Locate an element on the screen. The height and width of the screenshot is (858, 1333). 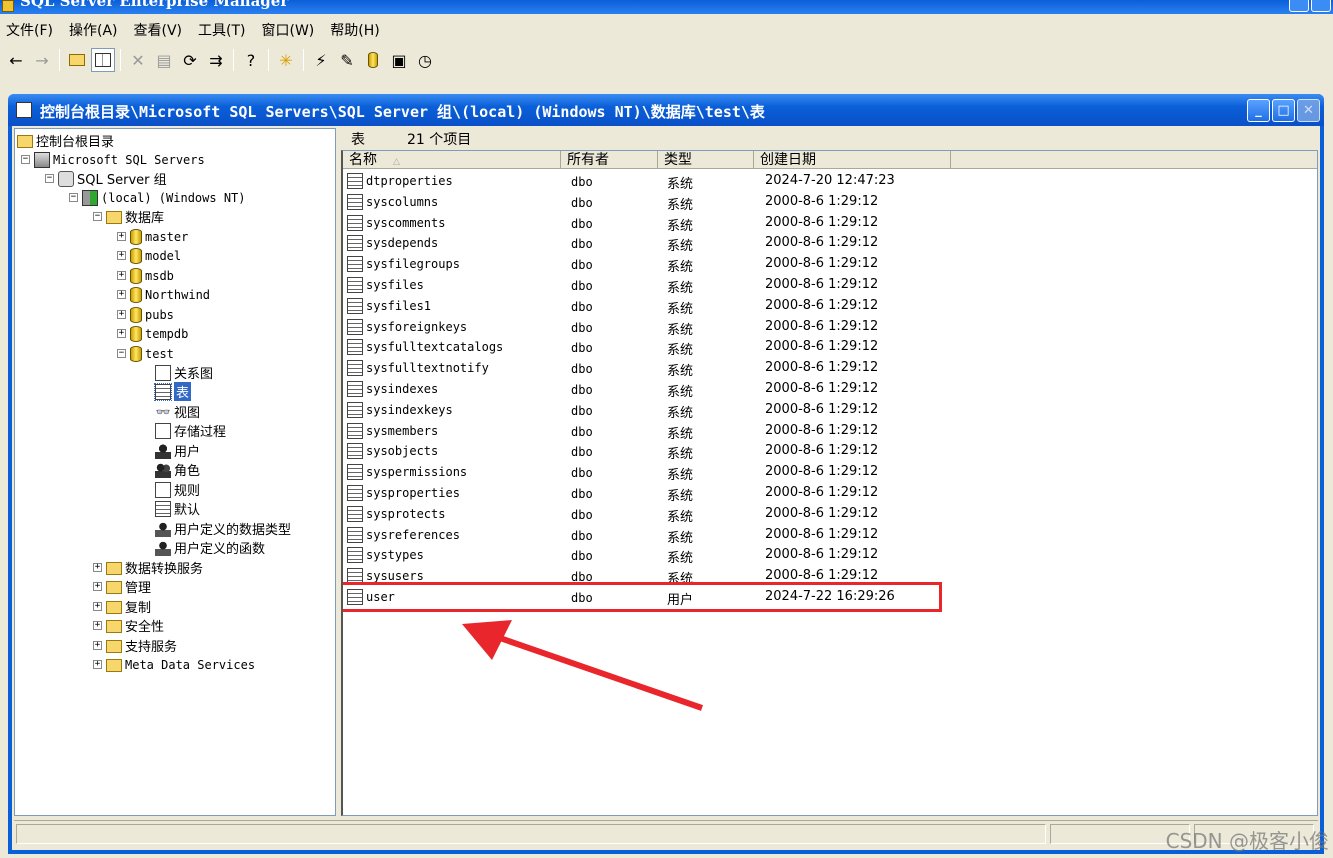
table-row: sysfilegroups dbo 系统 2000-8-6 1:29:12 is located at coordinates (830, 264).